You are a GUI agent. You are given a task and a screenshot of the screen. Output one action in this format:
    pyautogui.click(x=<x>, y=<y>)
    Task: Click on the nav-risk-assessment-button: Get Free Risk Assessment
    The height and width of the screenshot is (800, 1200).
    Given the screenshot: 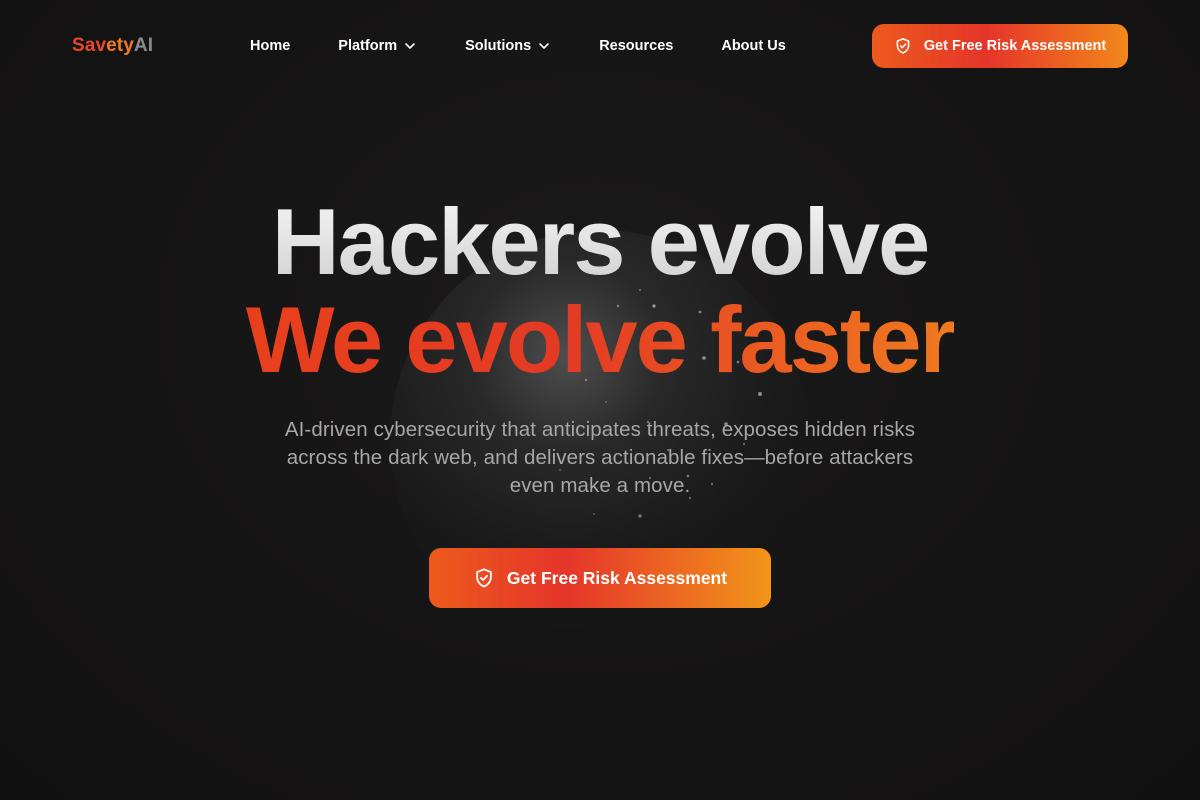 What is the action you would take?
    pyautogui.click(x=1000, y=46)
    